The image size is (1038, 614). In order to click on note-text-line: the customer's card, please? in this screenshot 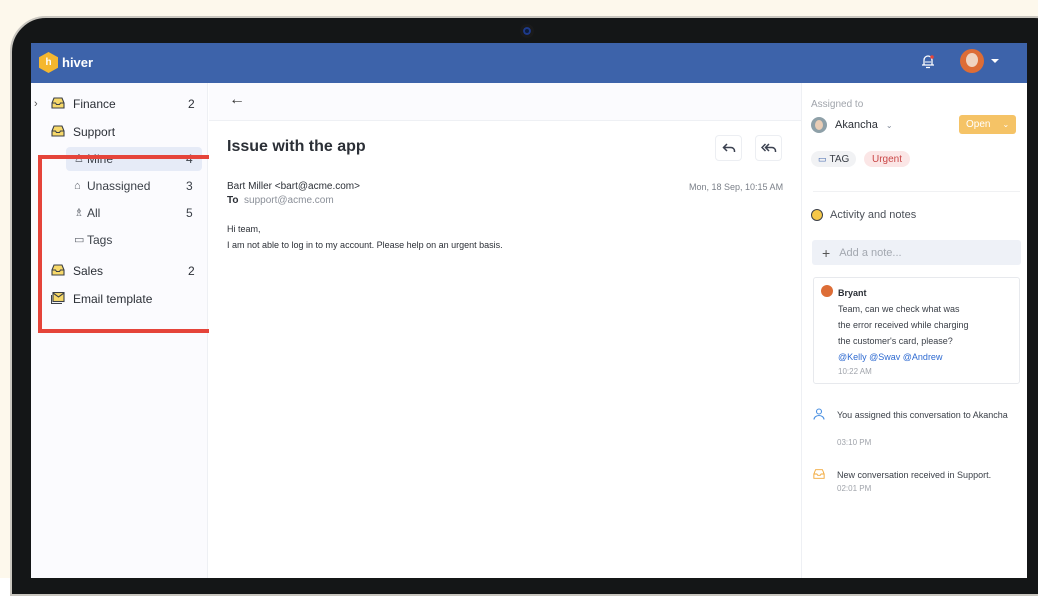, I will do `click(895, 341)`.